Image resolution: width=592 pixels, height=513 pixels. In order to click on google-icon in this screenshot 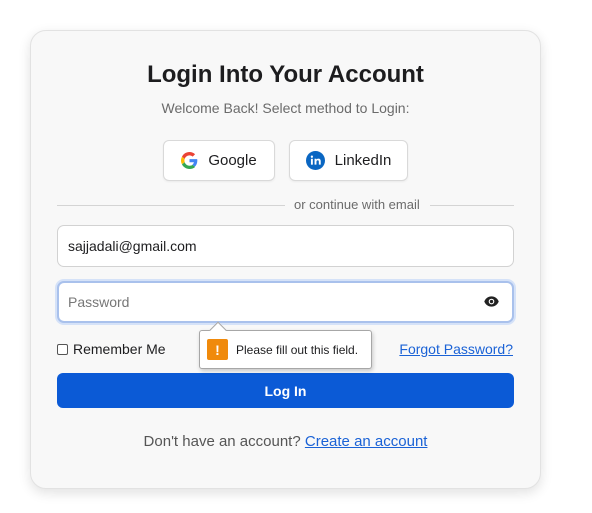, I will do `click(189, 160)`.